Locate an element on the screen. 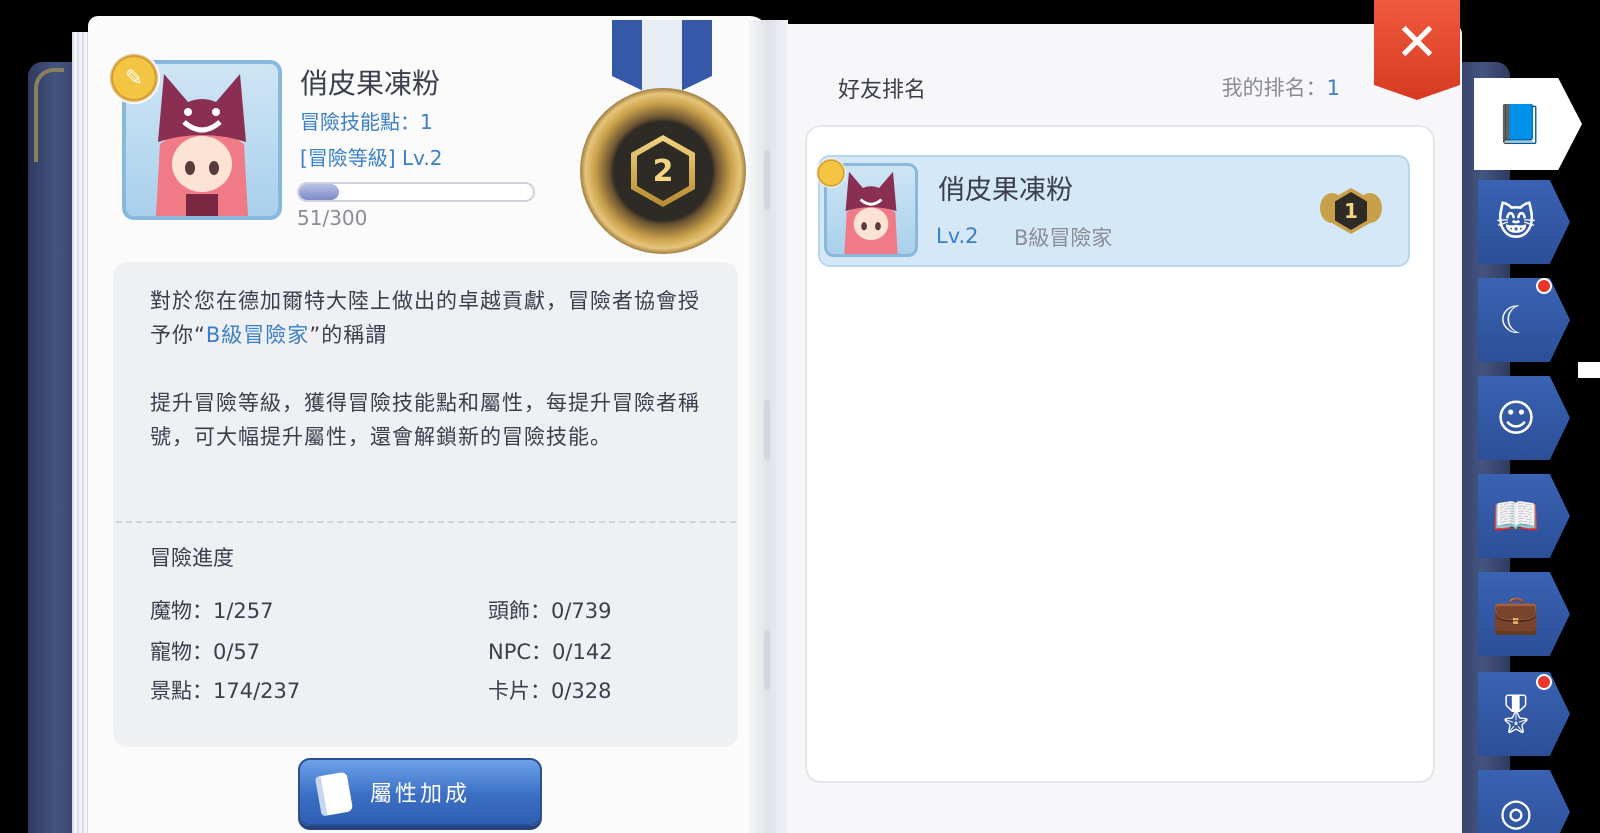 Image resolution: width=1600 pixels, height=833 pixels. my-rank-value: 1 is located at coordinates (1333, 88).